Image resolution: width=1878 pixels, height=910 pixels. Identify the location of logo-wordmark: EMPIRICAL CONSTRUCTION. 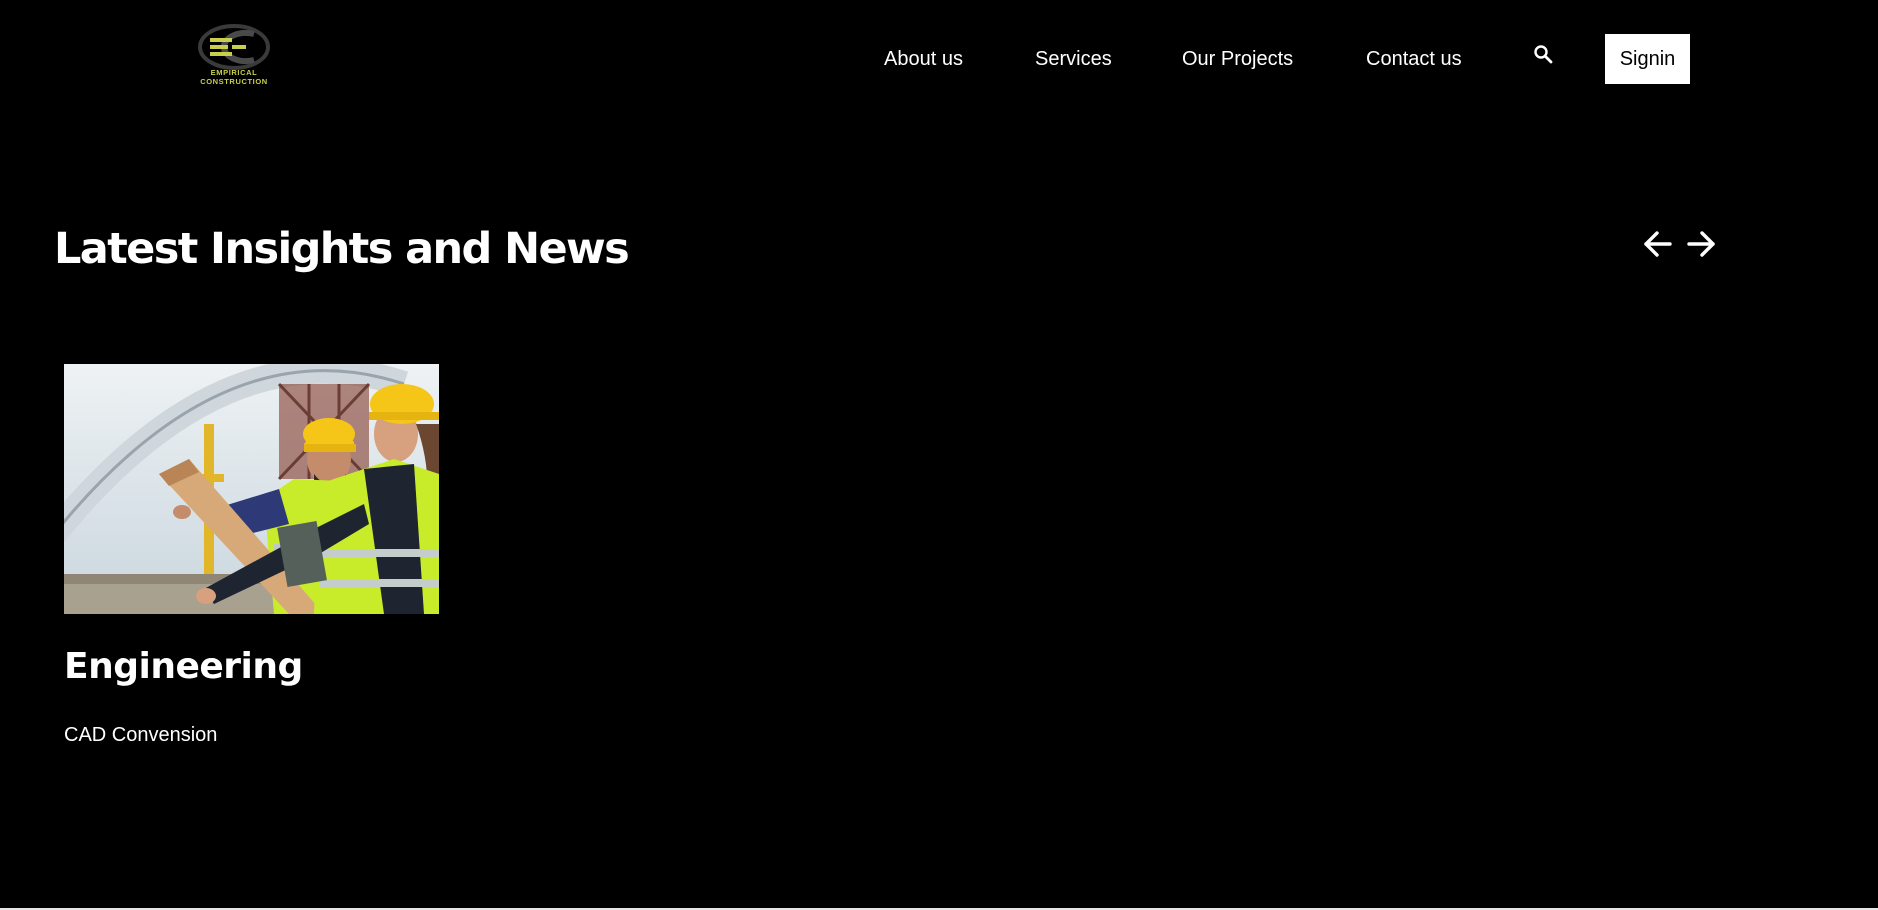
(234, 77).